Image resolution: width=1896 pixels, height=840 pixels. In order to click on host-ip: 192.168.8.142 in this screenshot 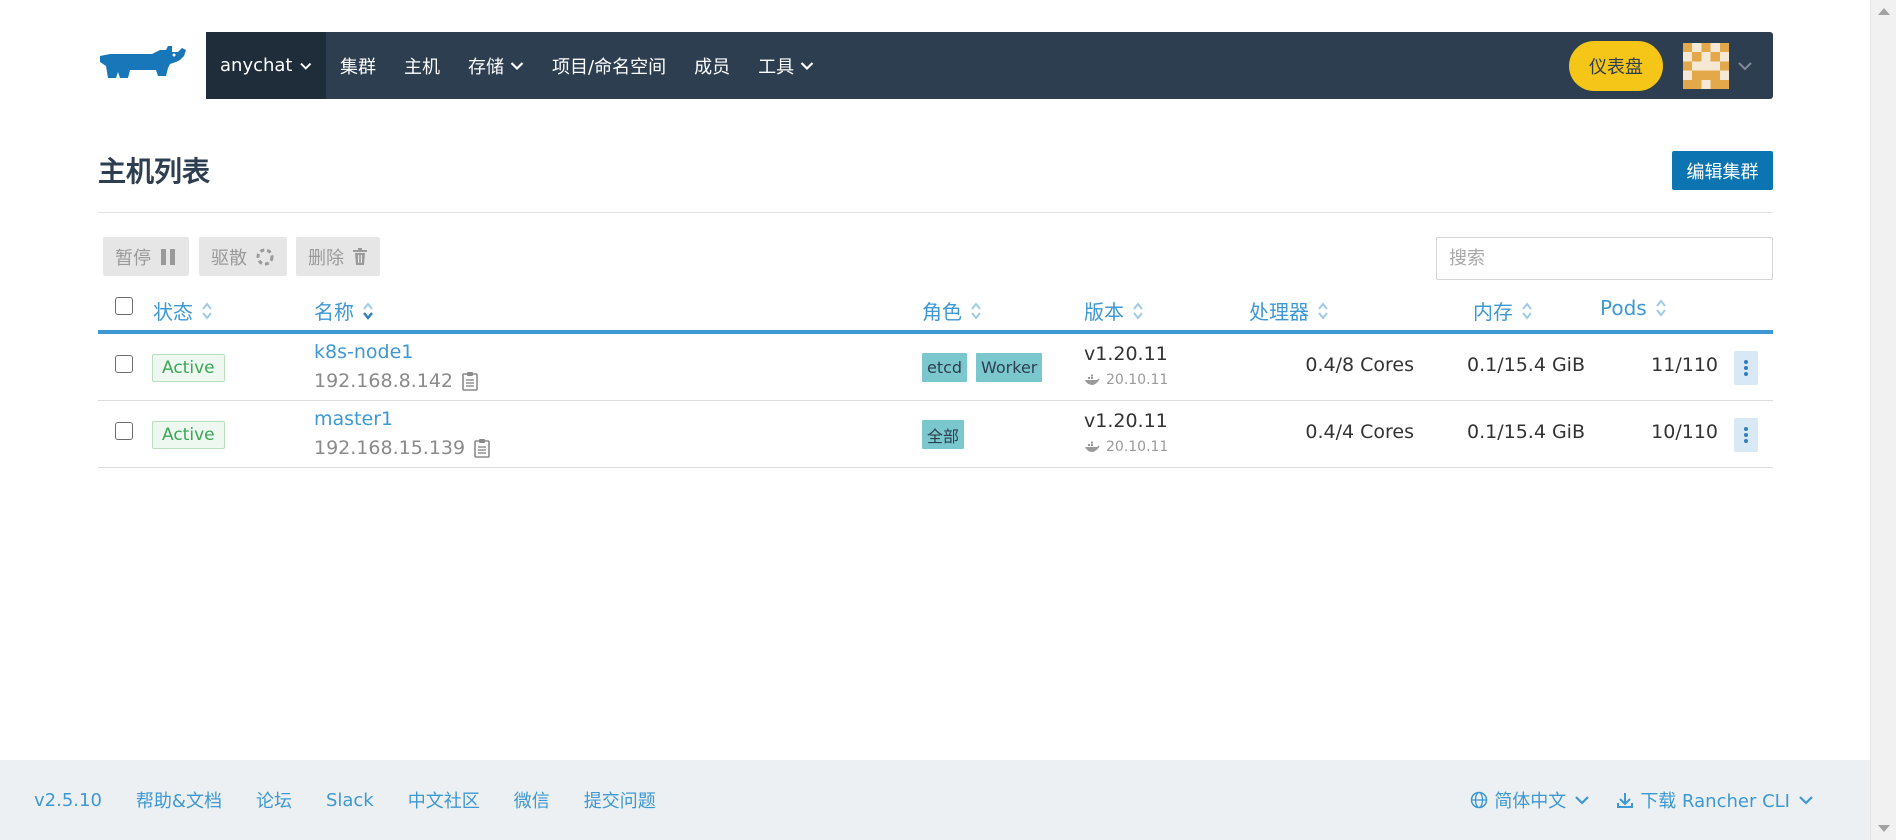, I will do `click(396, 381)`.